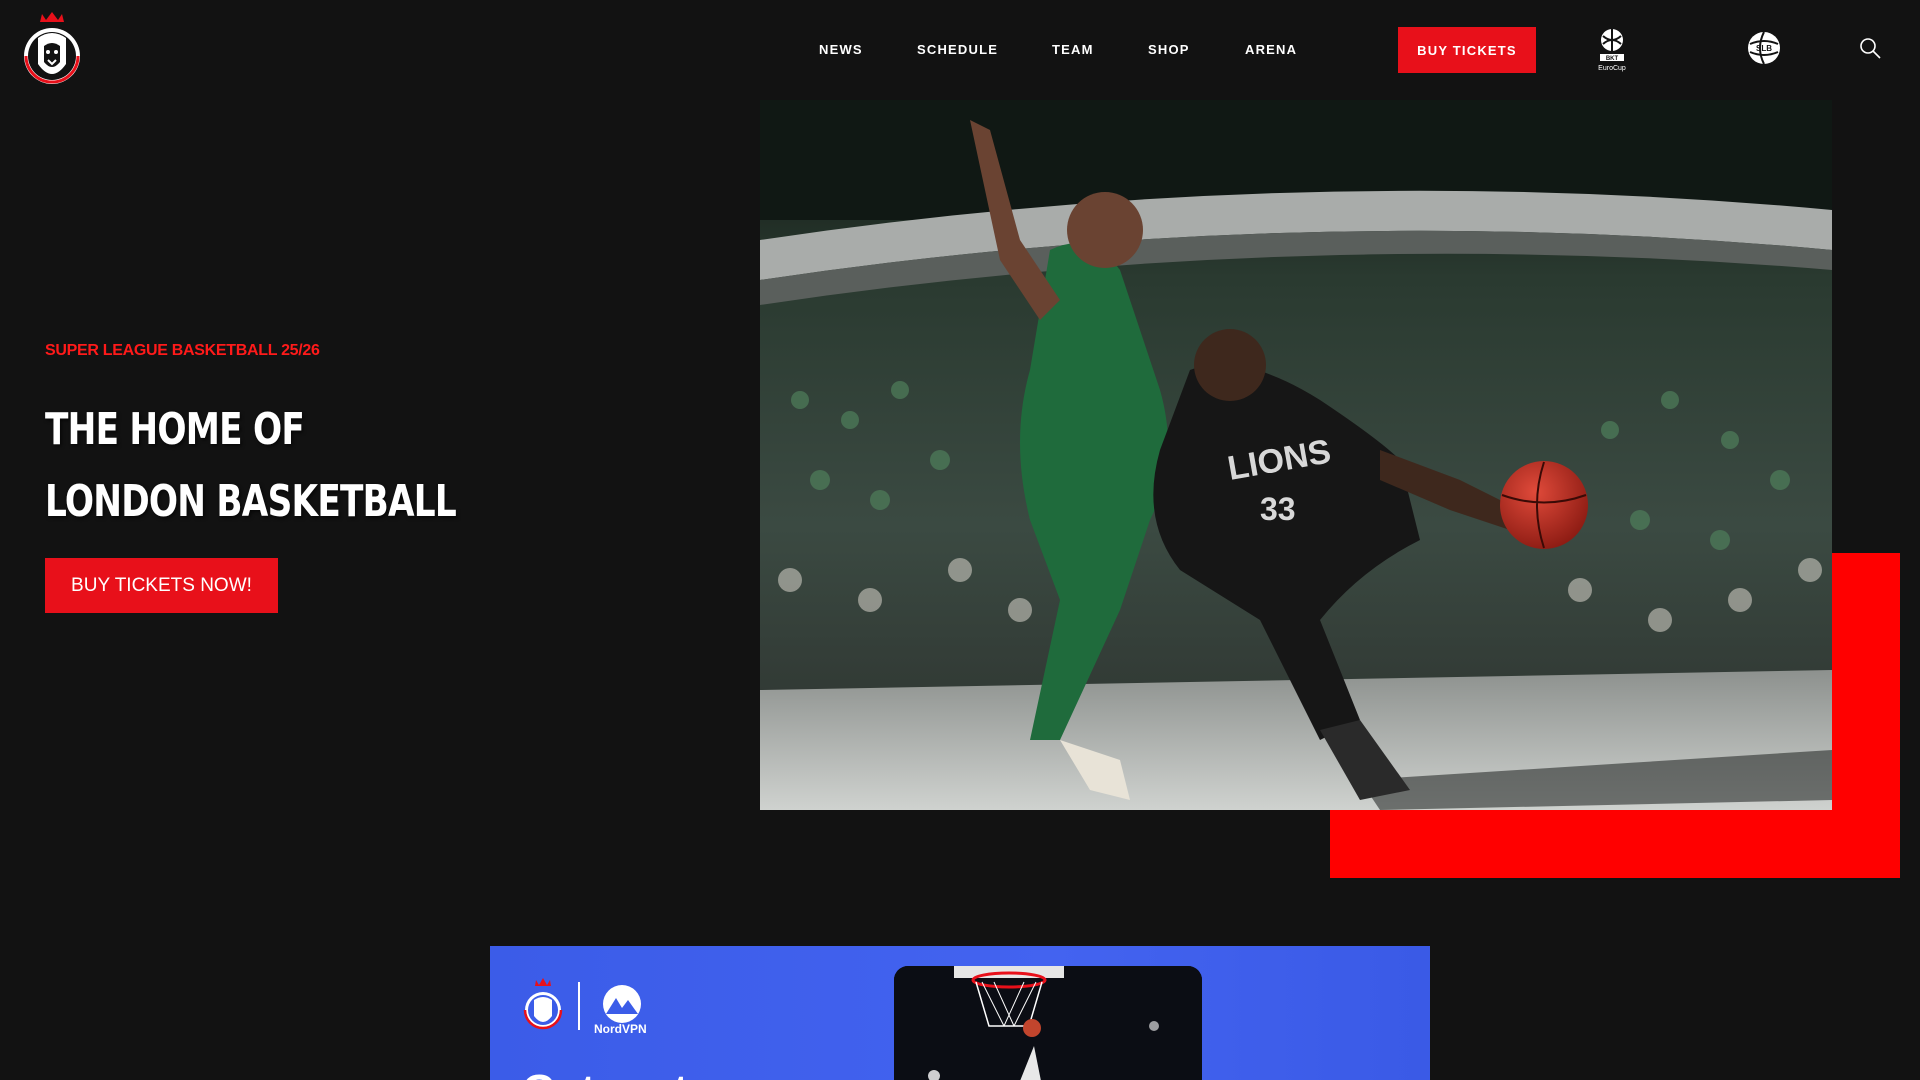  What do you see at coordinates (294, 466) in the screenshot?
I see `hero-title: THE HOME OF LONDON BASKETBALL` at bounding box center [294, 466].